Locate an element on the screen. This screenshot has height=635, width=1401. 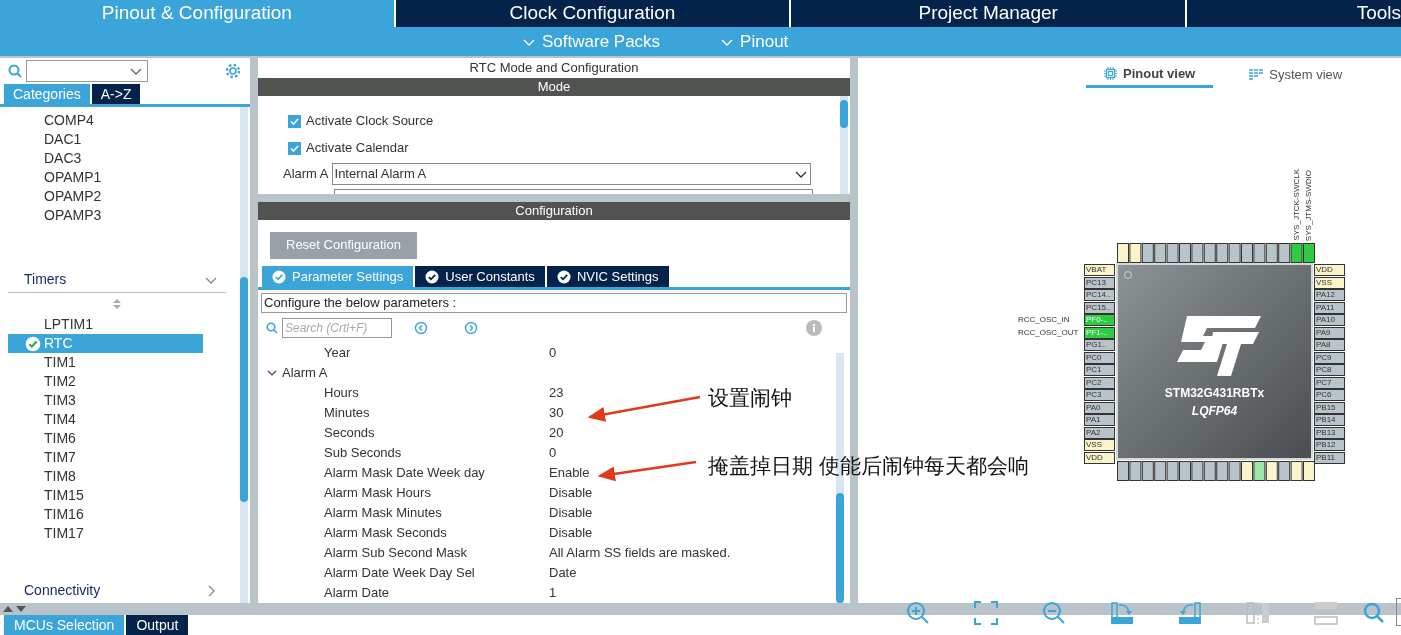
sidebar-item: DAC1 is located at coordinates (105, 139).